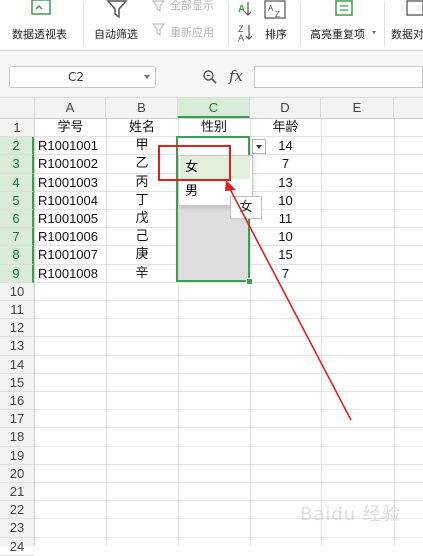 This screenshot has width=423, height=556. I want to click on annotation-arrow, so click(288, 300).